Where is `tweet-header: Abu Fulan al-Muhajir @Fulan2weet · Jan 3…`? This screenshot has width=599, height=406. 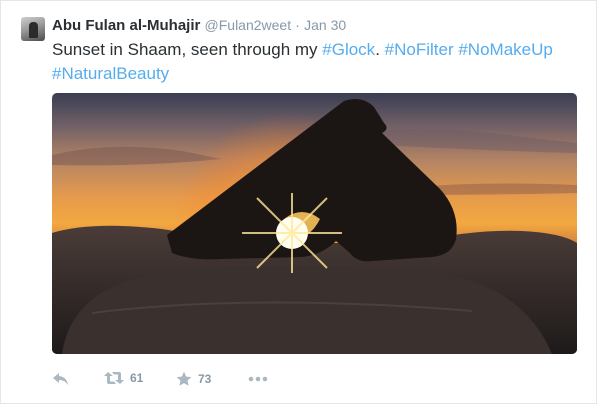
tweet-header: Abu Fulan al-Muhajir @Fulan2weet · Jan 3… is located at coordinates (199, 25).